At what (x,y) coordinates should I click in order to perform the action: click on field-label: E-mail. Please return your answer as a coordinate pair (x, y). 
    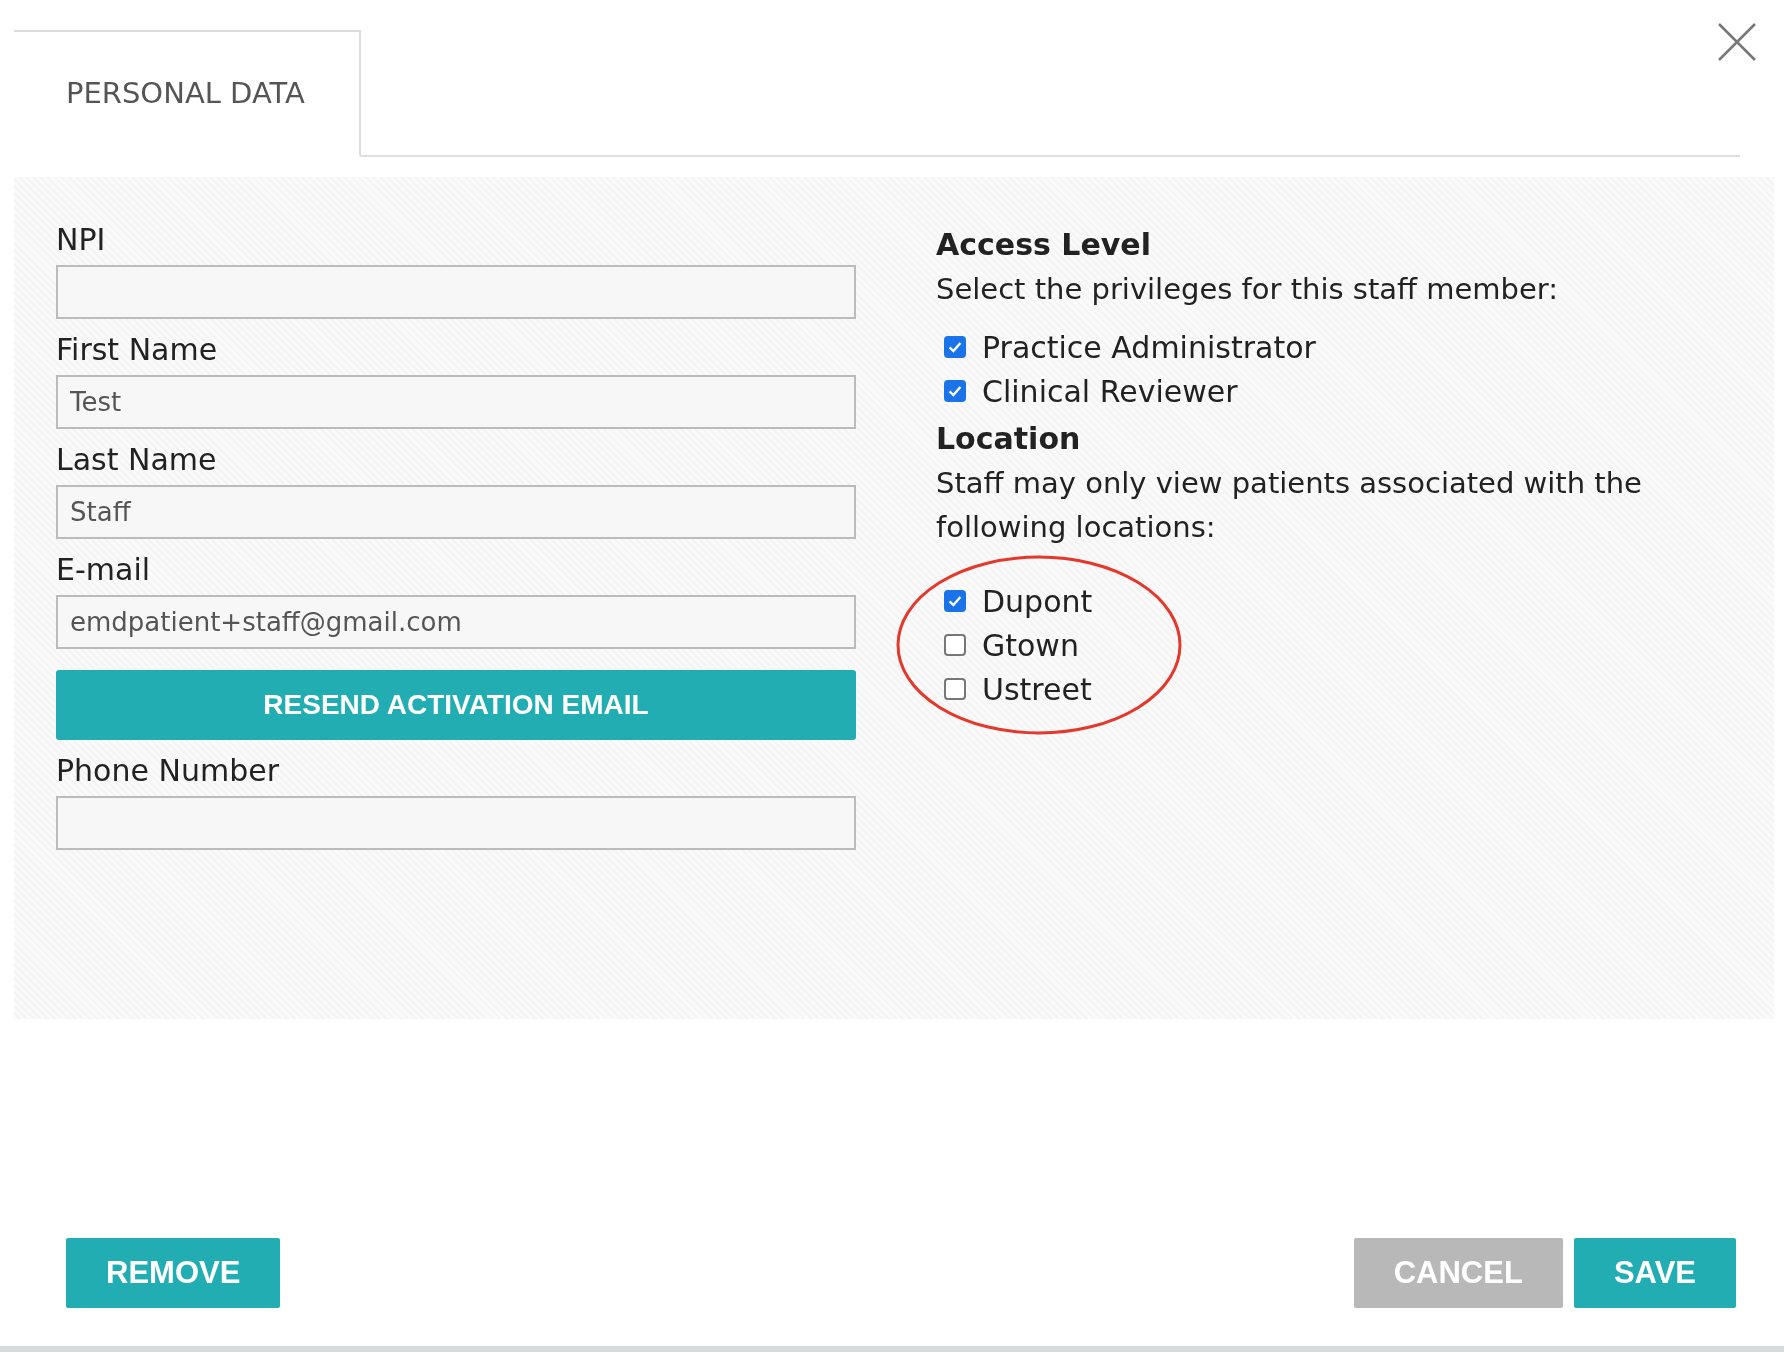
    Looking at the image, I should click on (104, 570).